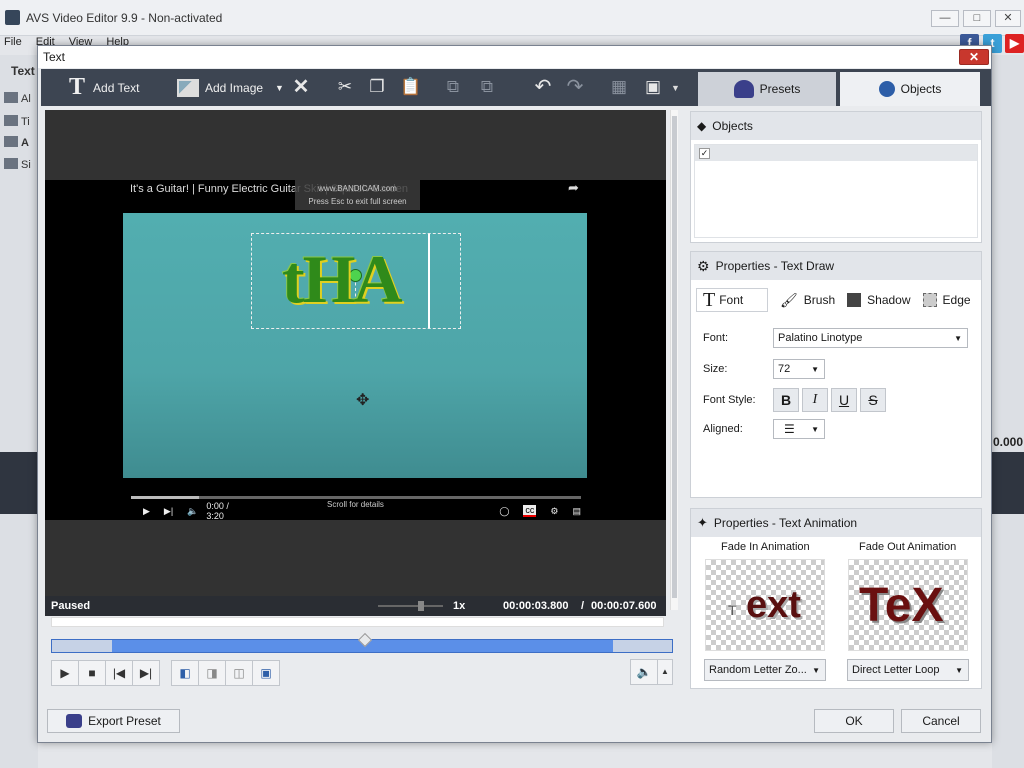 The height and width of the screenshot is (768, 1024). I want to click on add-image-button: Add Image ▼, so click(230, 87).